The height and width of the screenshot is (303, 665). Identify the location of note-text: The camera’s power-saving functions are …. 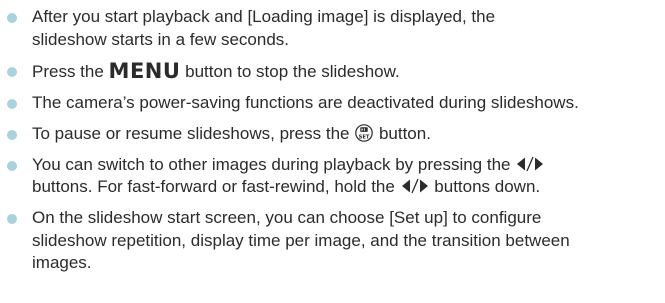
(305, 102).